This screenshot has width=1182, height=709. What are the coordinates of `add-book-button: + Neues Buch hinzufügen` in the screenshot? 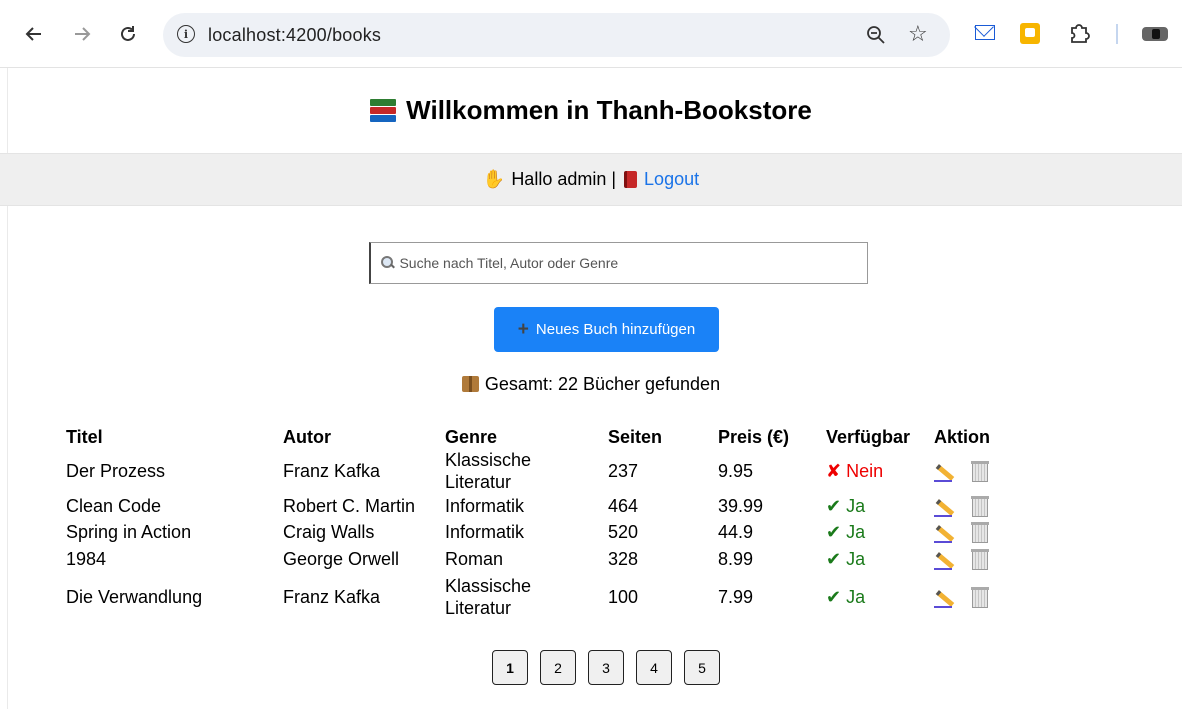 It's located at (606, 329).